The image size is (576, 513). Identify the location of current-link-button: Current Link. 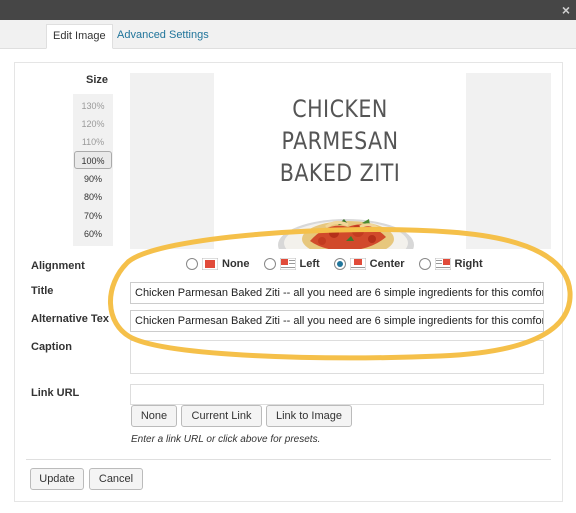
(221, 416).